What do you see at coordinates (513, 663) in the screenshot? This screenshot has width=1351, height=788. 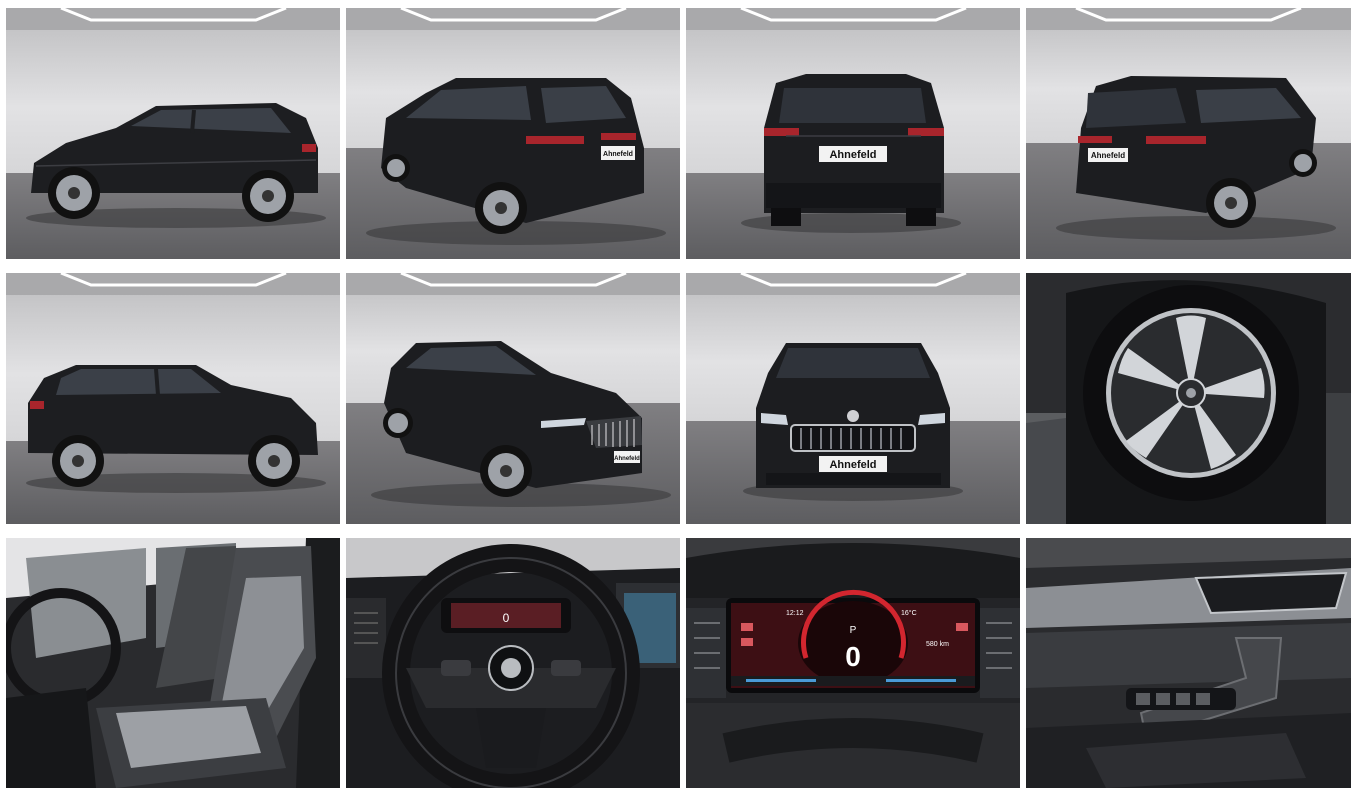 I see `photo-steering-wheel: 0` at bounding box center [513, 663].